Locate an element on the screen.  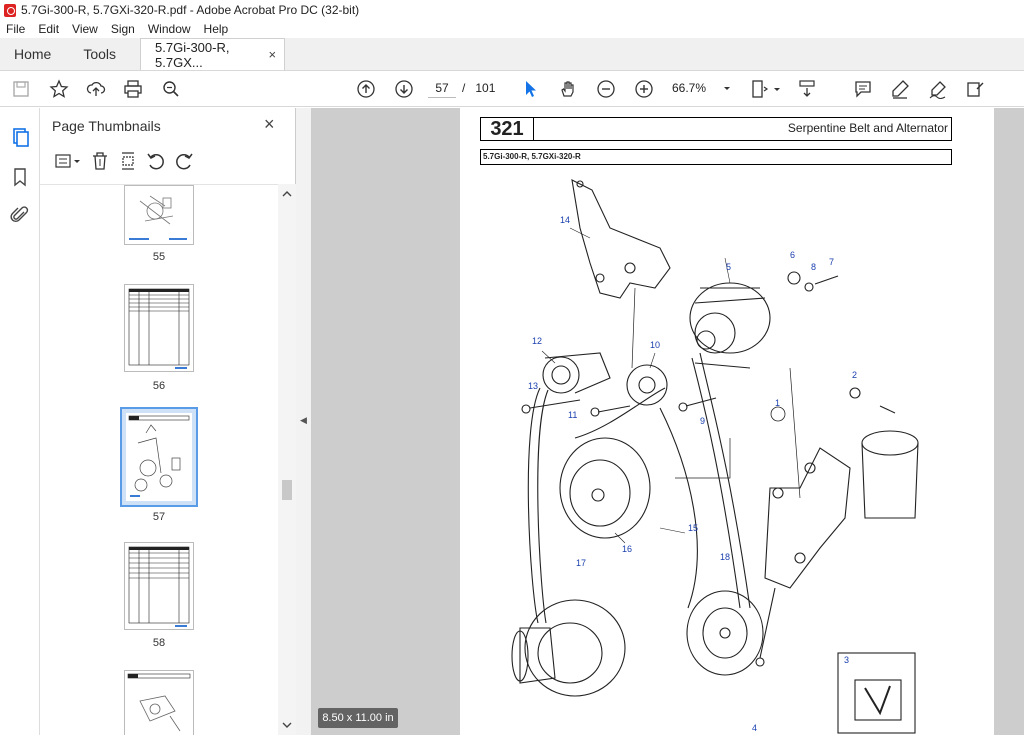
close-panel-icon: × is located at coordinates (269, 124).